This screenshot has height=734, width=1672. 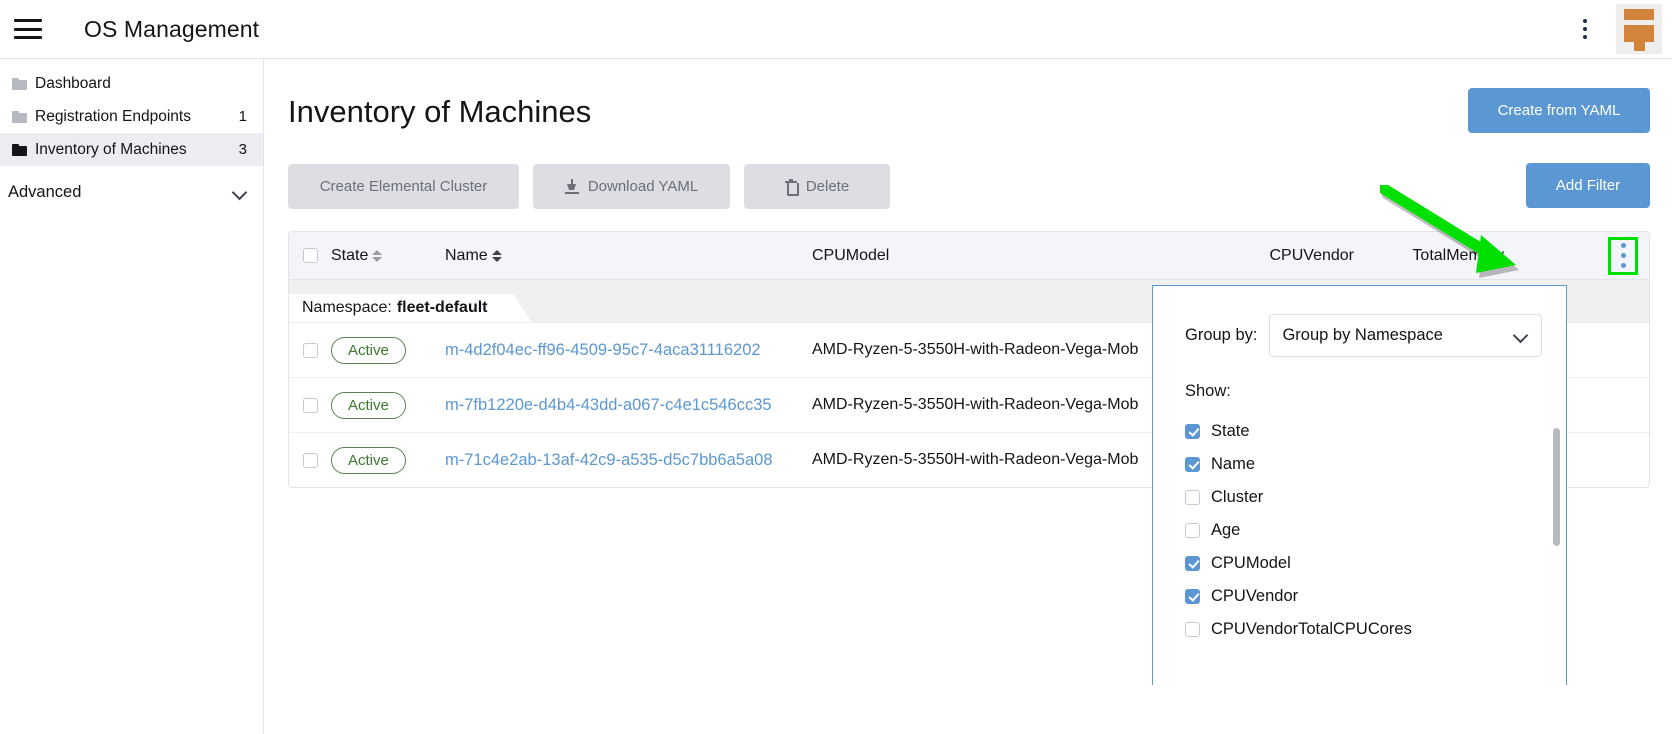 What do you see at coordinates (242, 116) in the screenshot?
I see `sidebar-item-count: 1` at bounding box center [242, 116].